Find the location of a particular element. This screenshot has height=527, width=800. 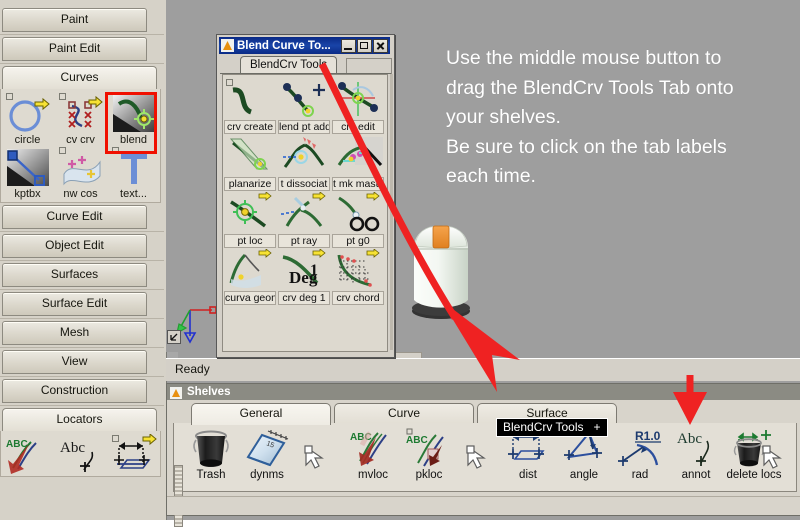

shelf-button-surfaces: Surfaces is located at coordinates (74, 275).